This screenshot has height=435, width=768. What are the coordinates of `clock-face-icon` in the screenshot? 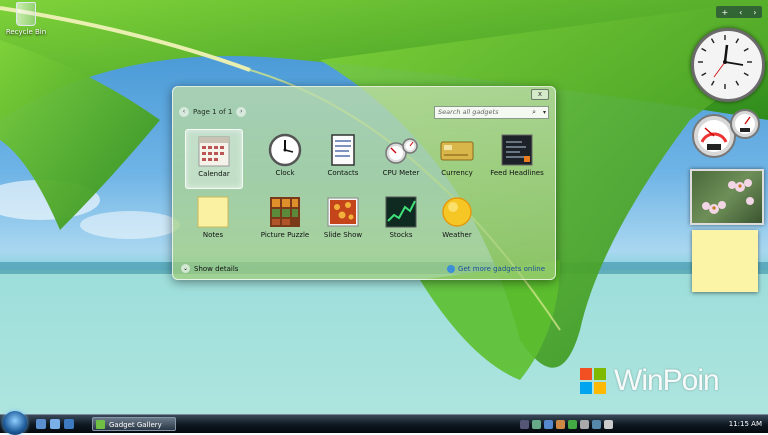 It's located at (725, 62).